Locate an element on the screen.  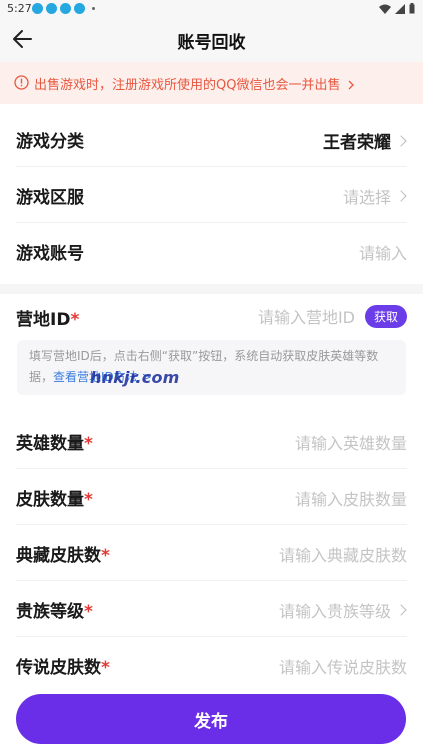
noble-level-label: 贵族等级* is located at coordinates (54, 609).